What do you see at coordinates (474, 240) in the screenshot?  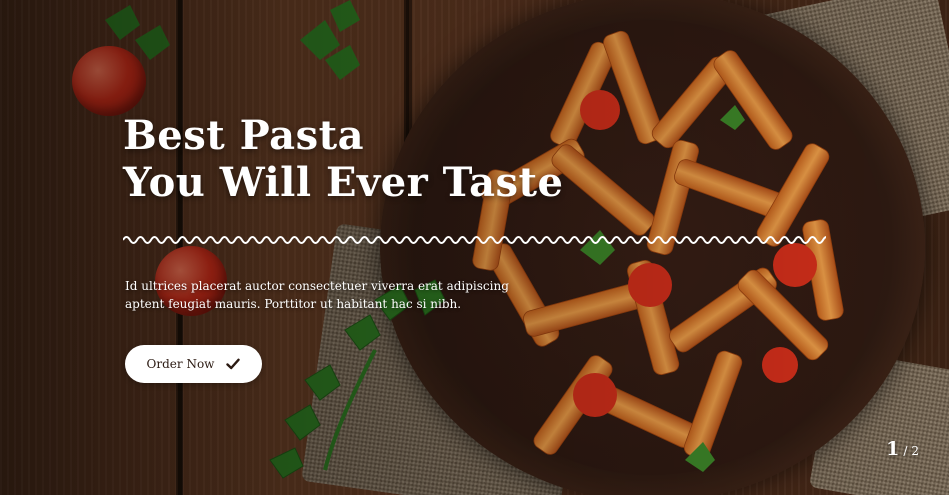 I see `wavy-divider` at bounding box center [474, 240].